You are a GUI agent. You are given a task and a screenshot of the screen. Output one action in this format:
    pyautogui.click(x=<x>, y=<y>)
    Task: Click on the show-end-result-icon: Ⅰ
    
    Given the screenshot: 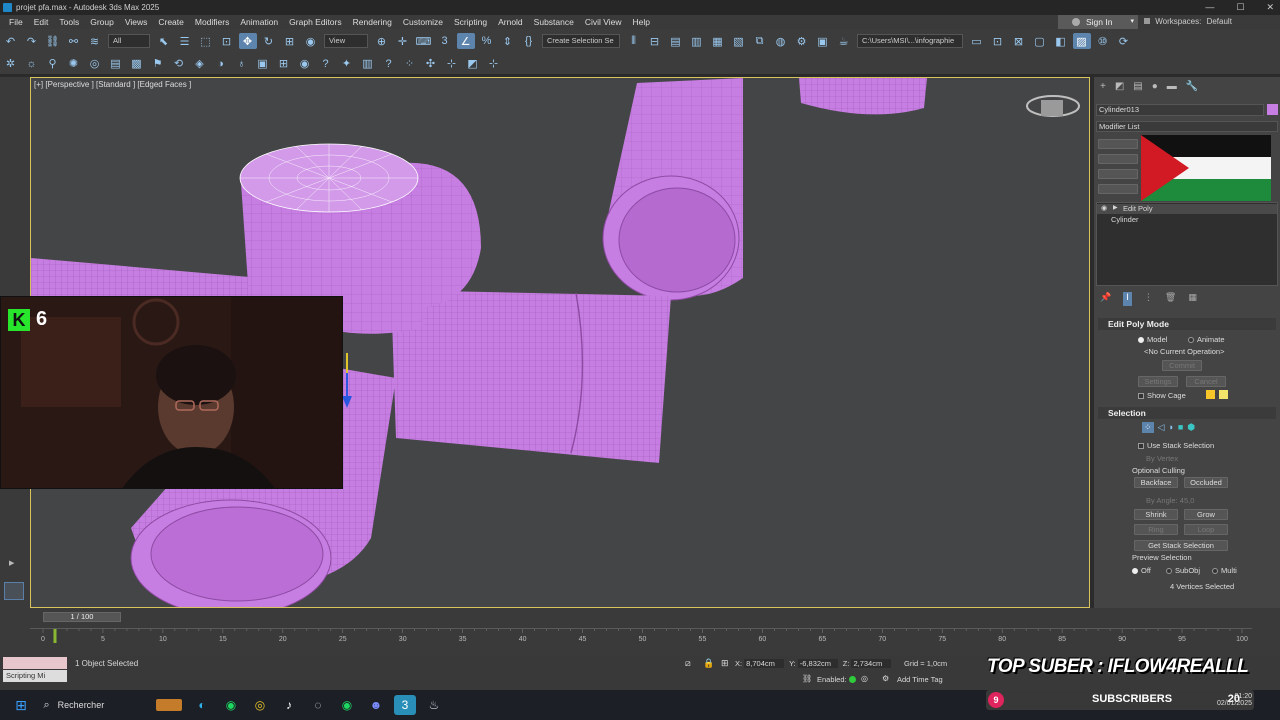 What is the action you would take?
    pyautogui.click(x=1127, y=299)
    